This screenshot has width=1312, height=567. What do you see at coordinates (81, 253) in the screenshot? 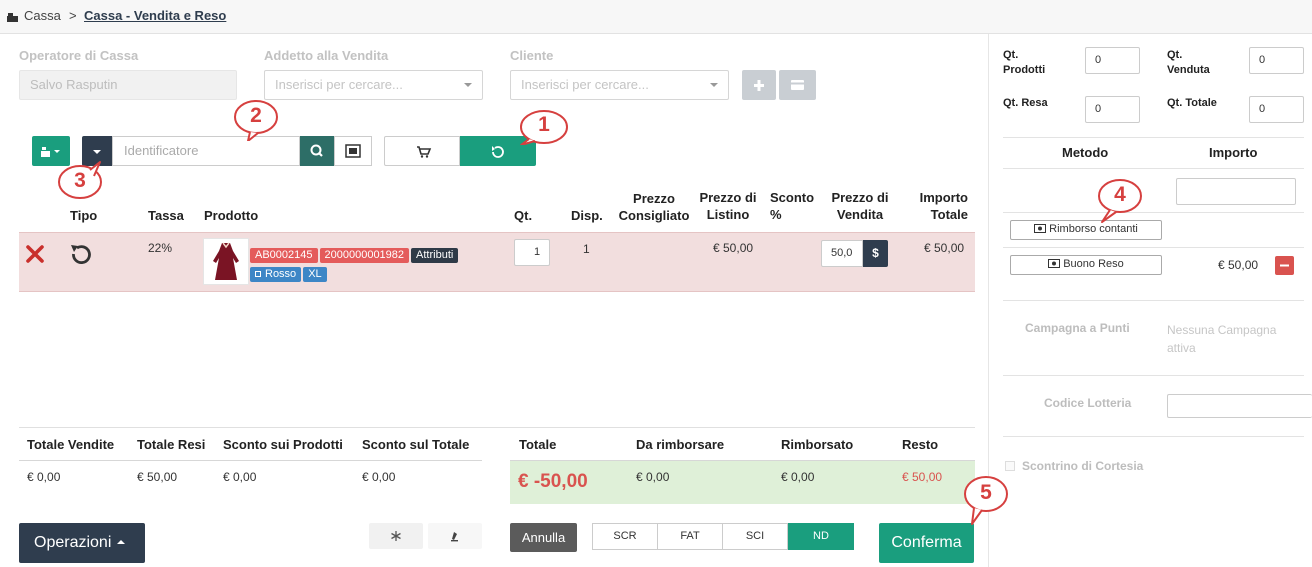
I see `return-type-icon` at bounding box center [81, 253].